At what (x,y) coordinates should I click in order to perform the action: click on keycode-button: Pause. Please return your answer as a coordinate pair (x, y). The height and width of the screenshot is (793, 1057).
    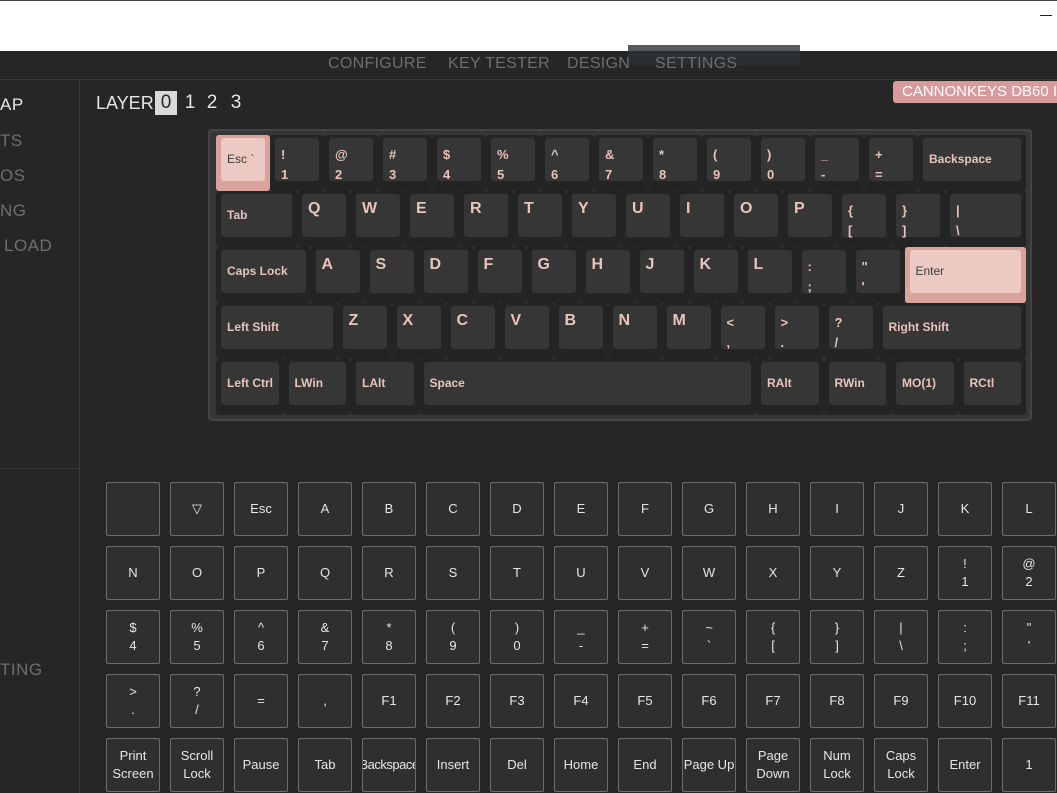
    Looking at the image, I should click on (261, 765).